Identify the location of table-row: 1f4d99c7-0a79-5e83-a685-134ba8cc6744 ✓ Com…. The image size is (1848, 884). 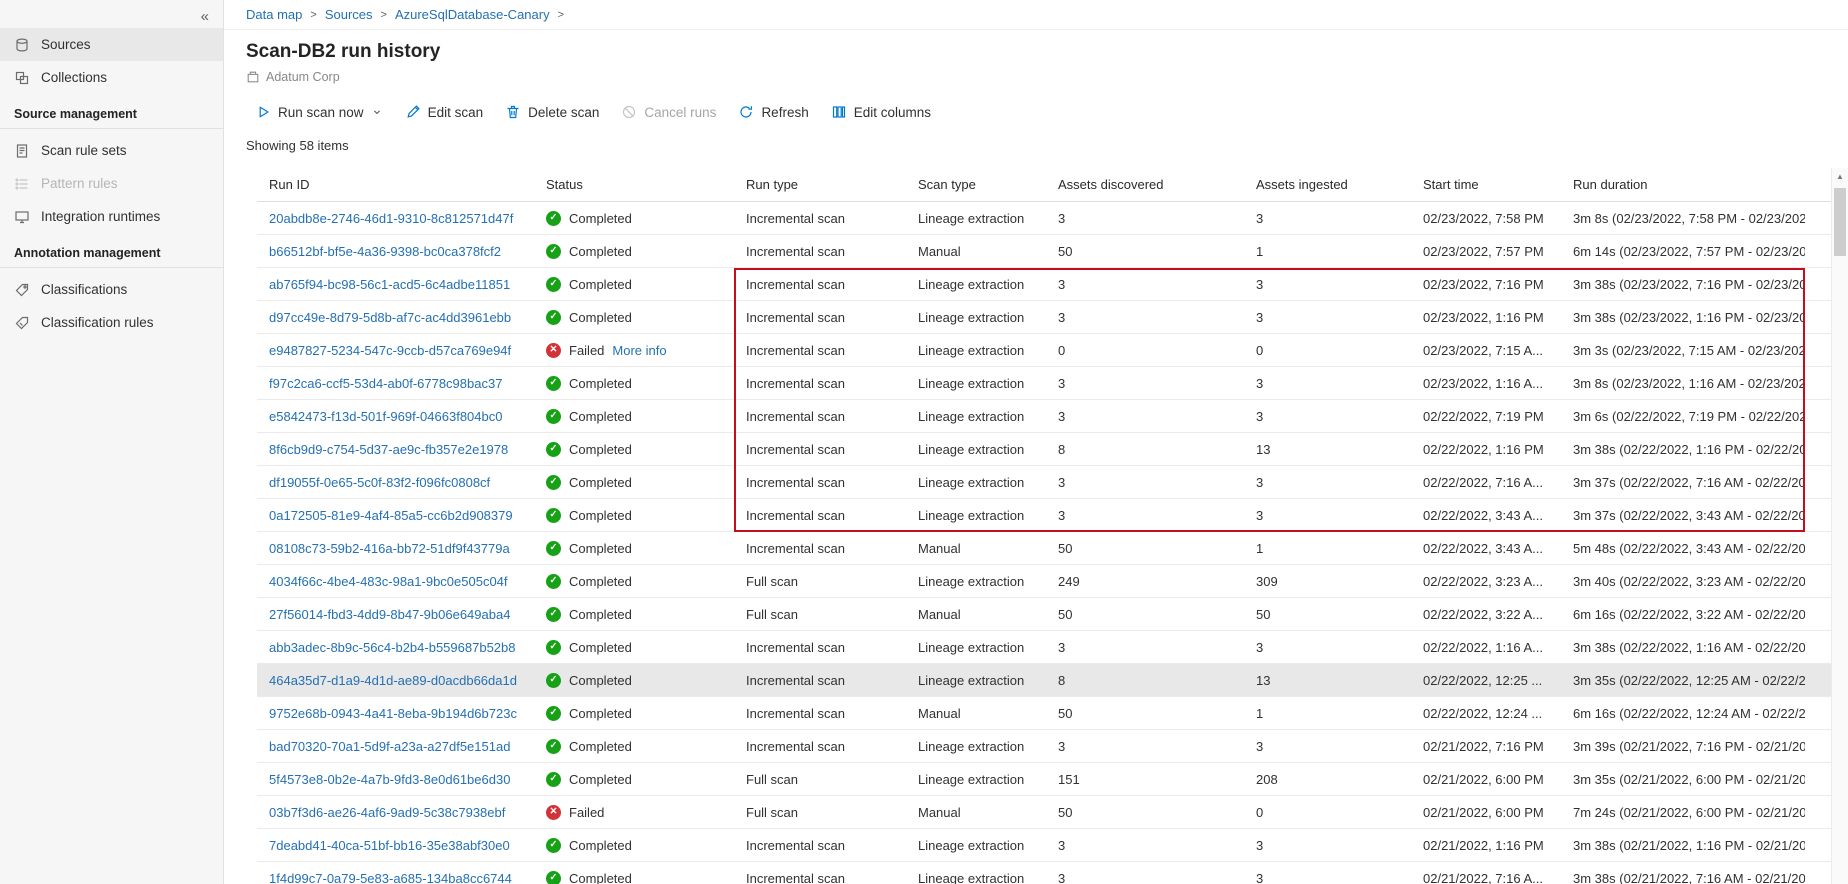
(1044, 873).